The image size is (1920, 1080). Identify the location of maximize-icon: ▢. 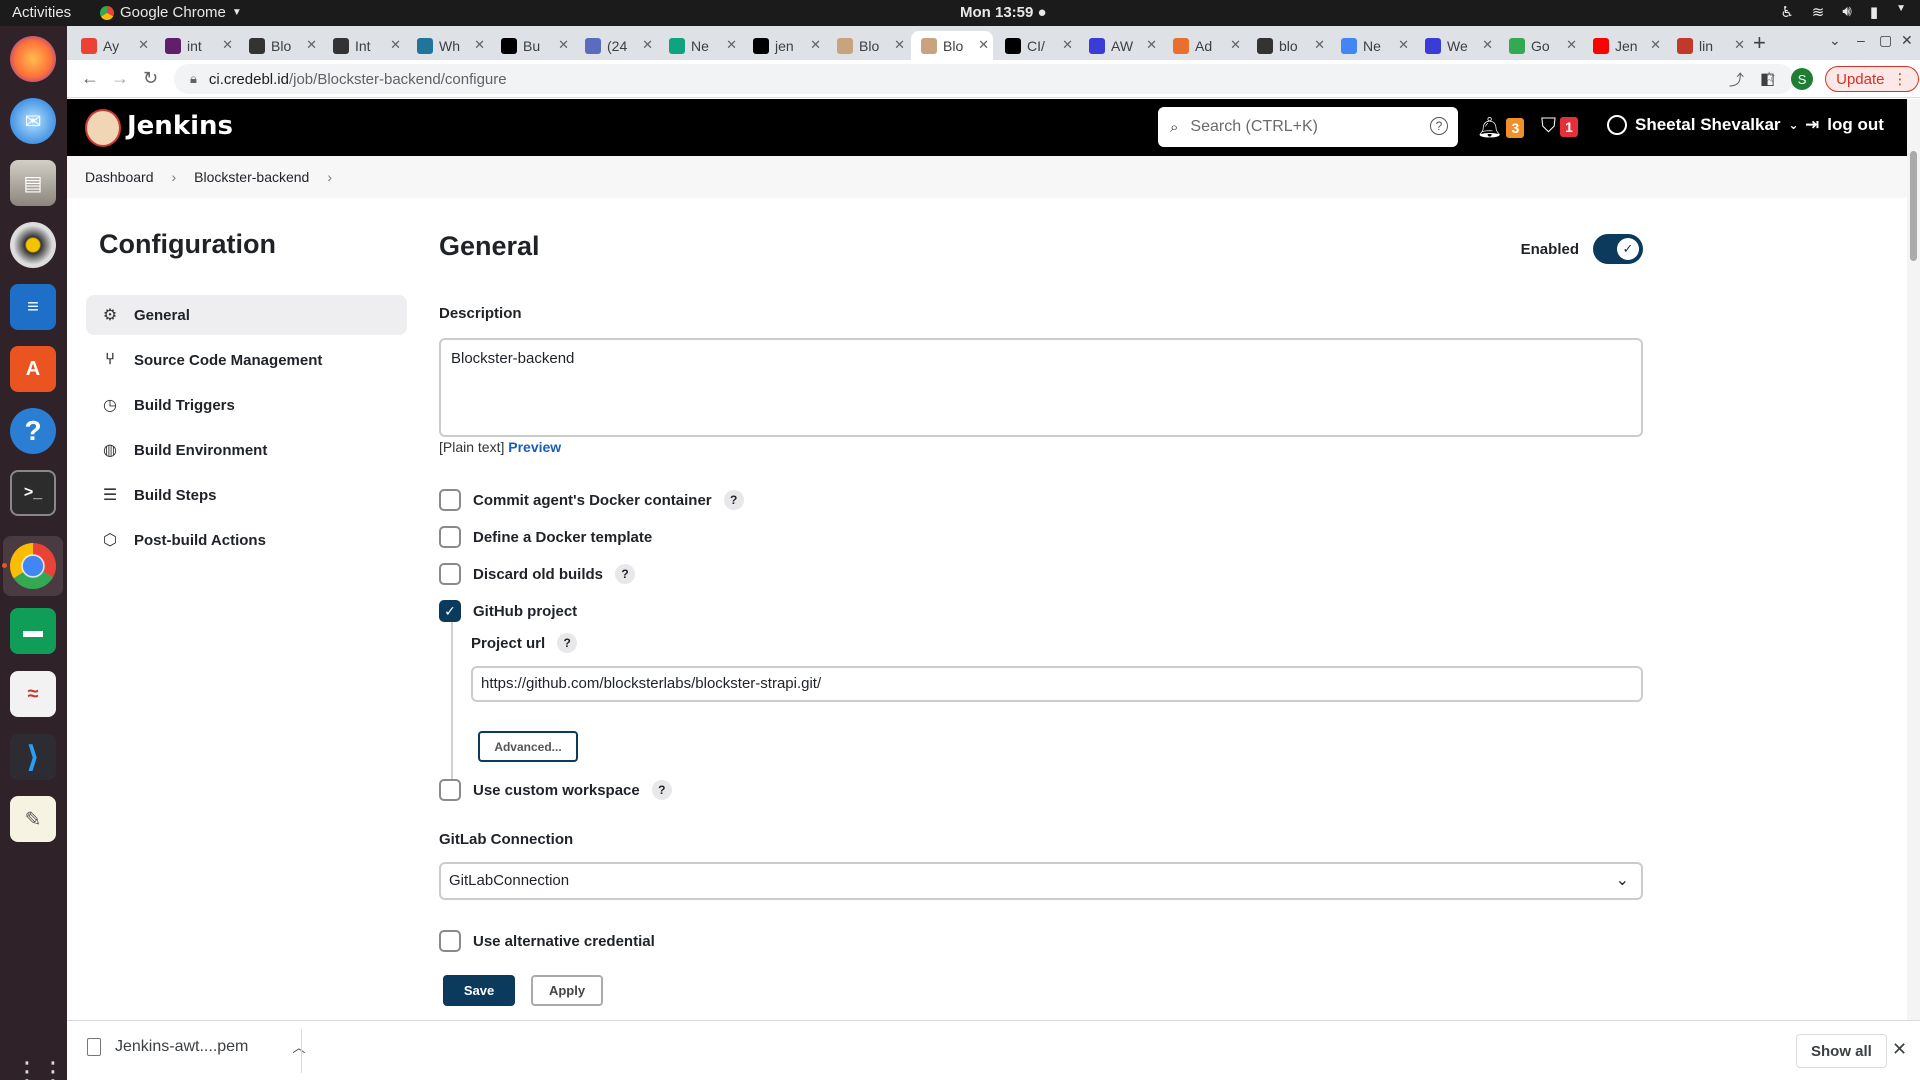
(1885, 40).